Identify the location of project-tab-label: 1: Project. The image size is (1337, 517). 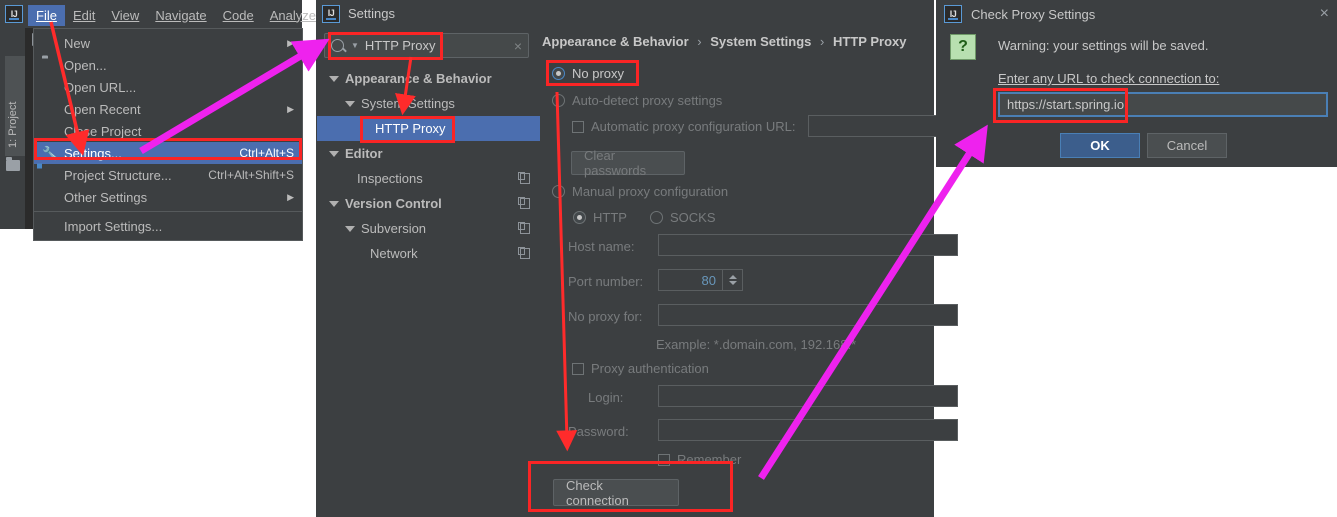
(13, 124).